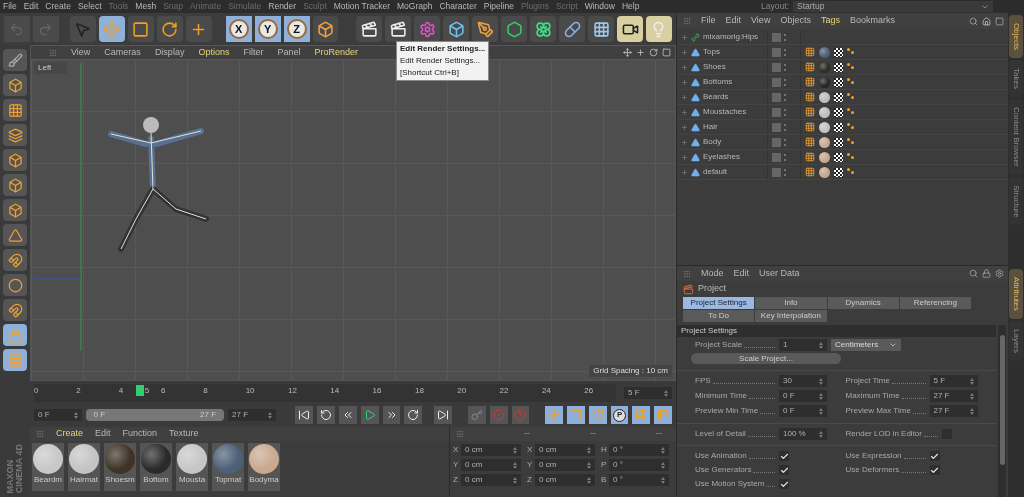  I want to click on menu-item: Display, so click(169, 52).